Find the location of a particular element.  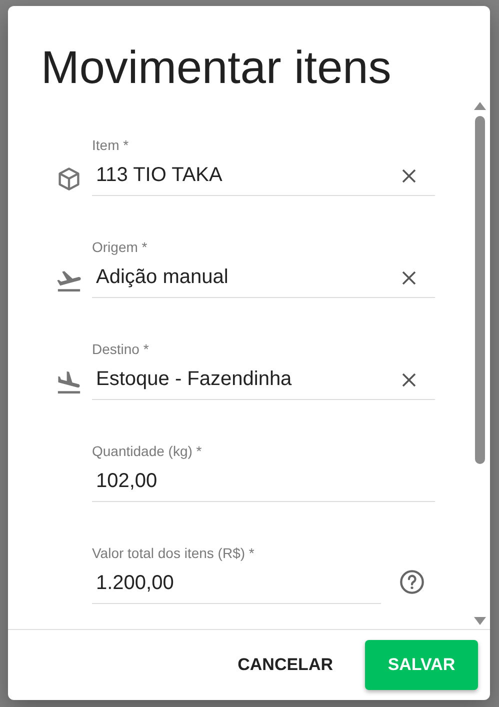

dialog-title: Movimentar itens is located at coordinates (216, 67).